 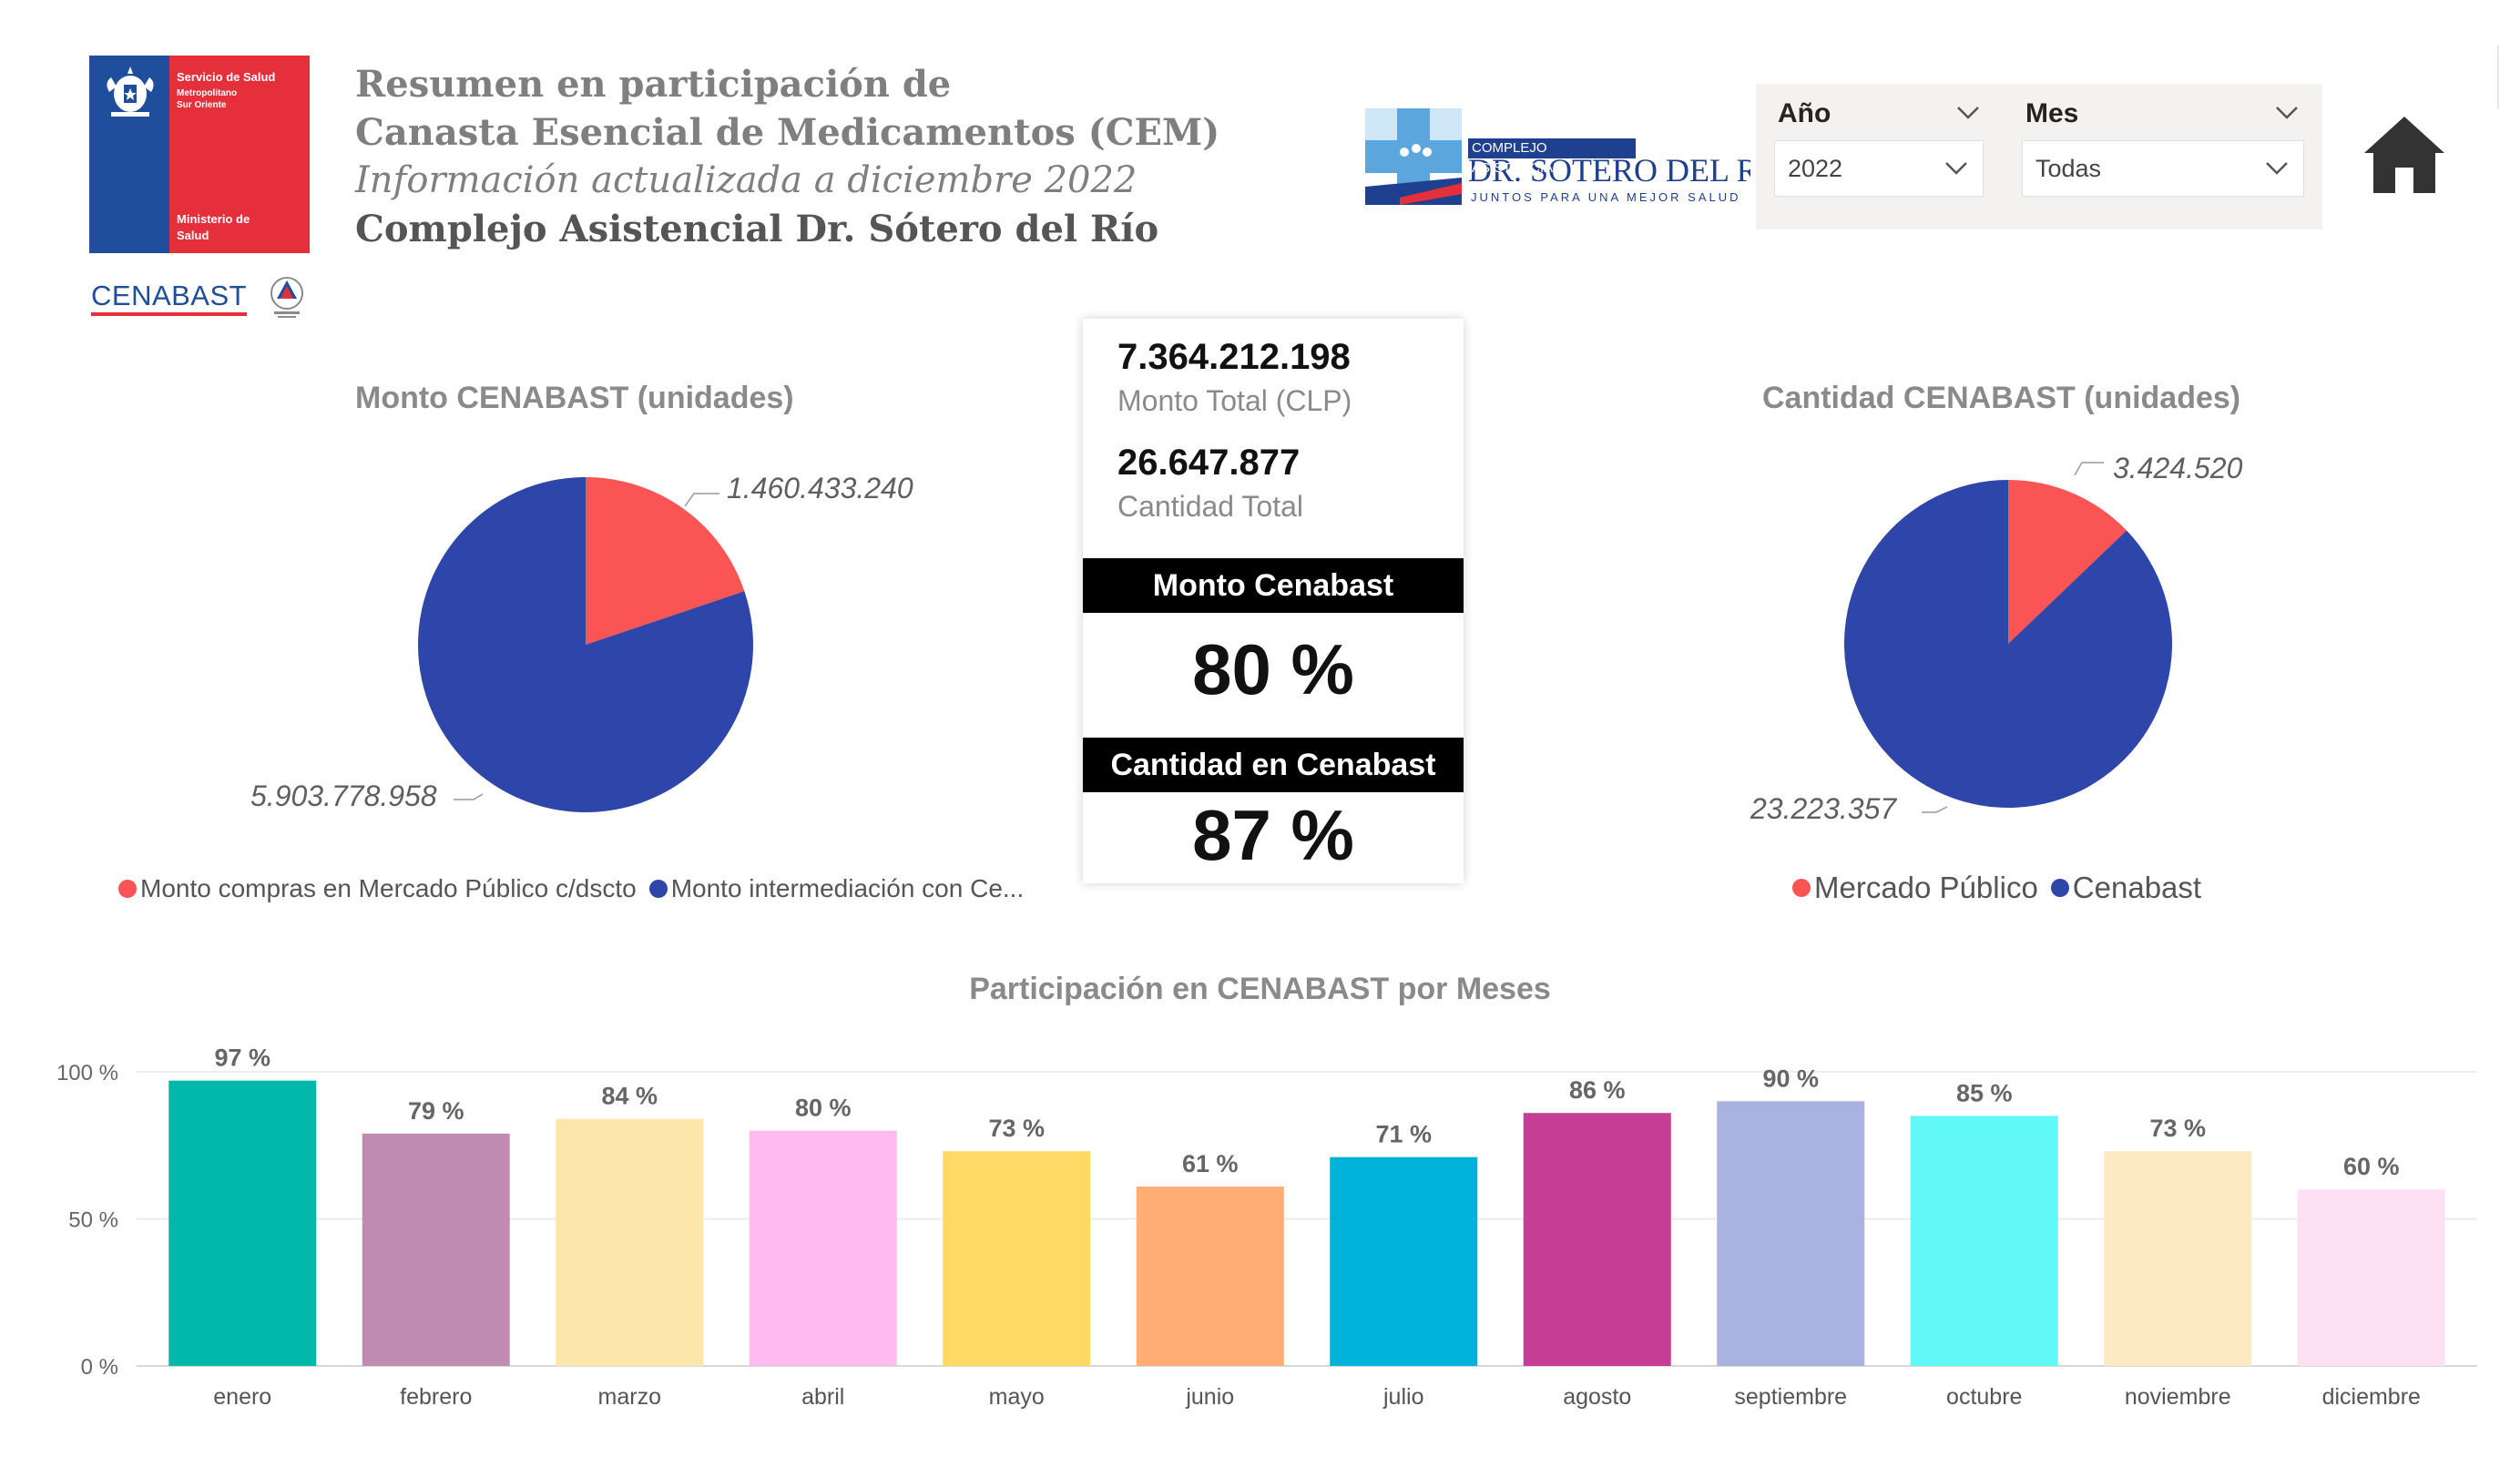 I want to click on x-tick-label: diciembre, so click(x=2371, y=1397).